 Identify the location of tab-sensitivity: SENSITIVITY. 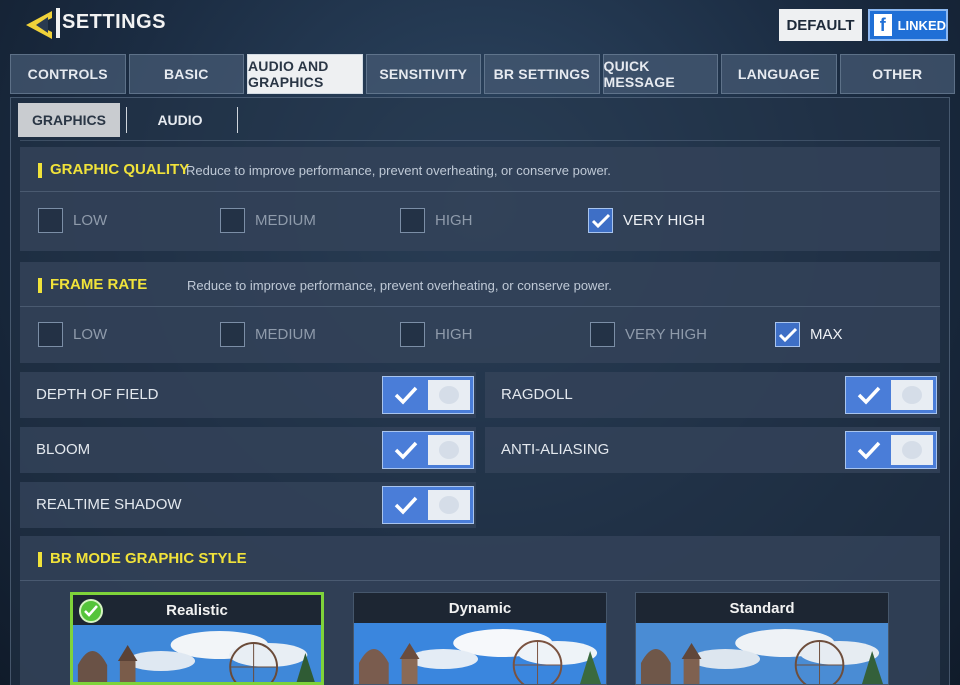
(423, 74).